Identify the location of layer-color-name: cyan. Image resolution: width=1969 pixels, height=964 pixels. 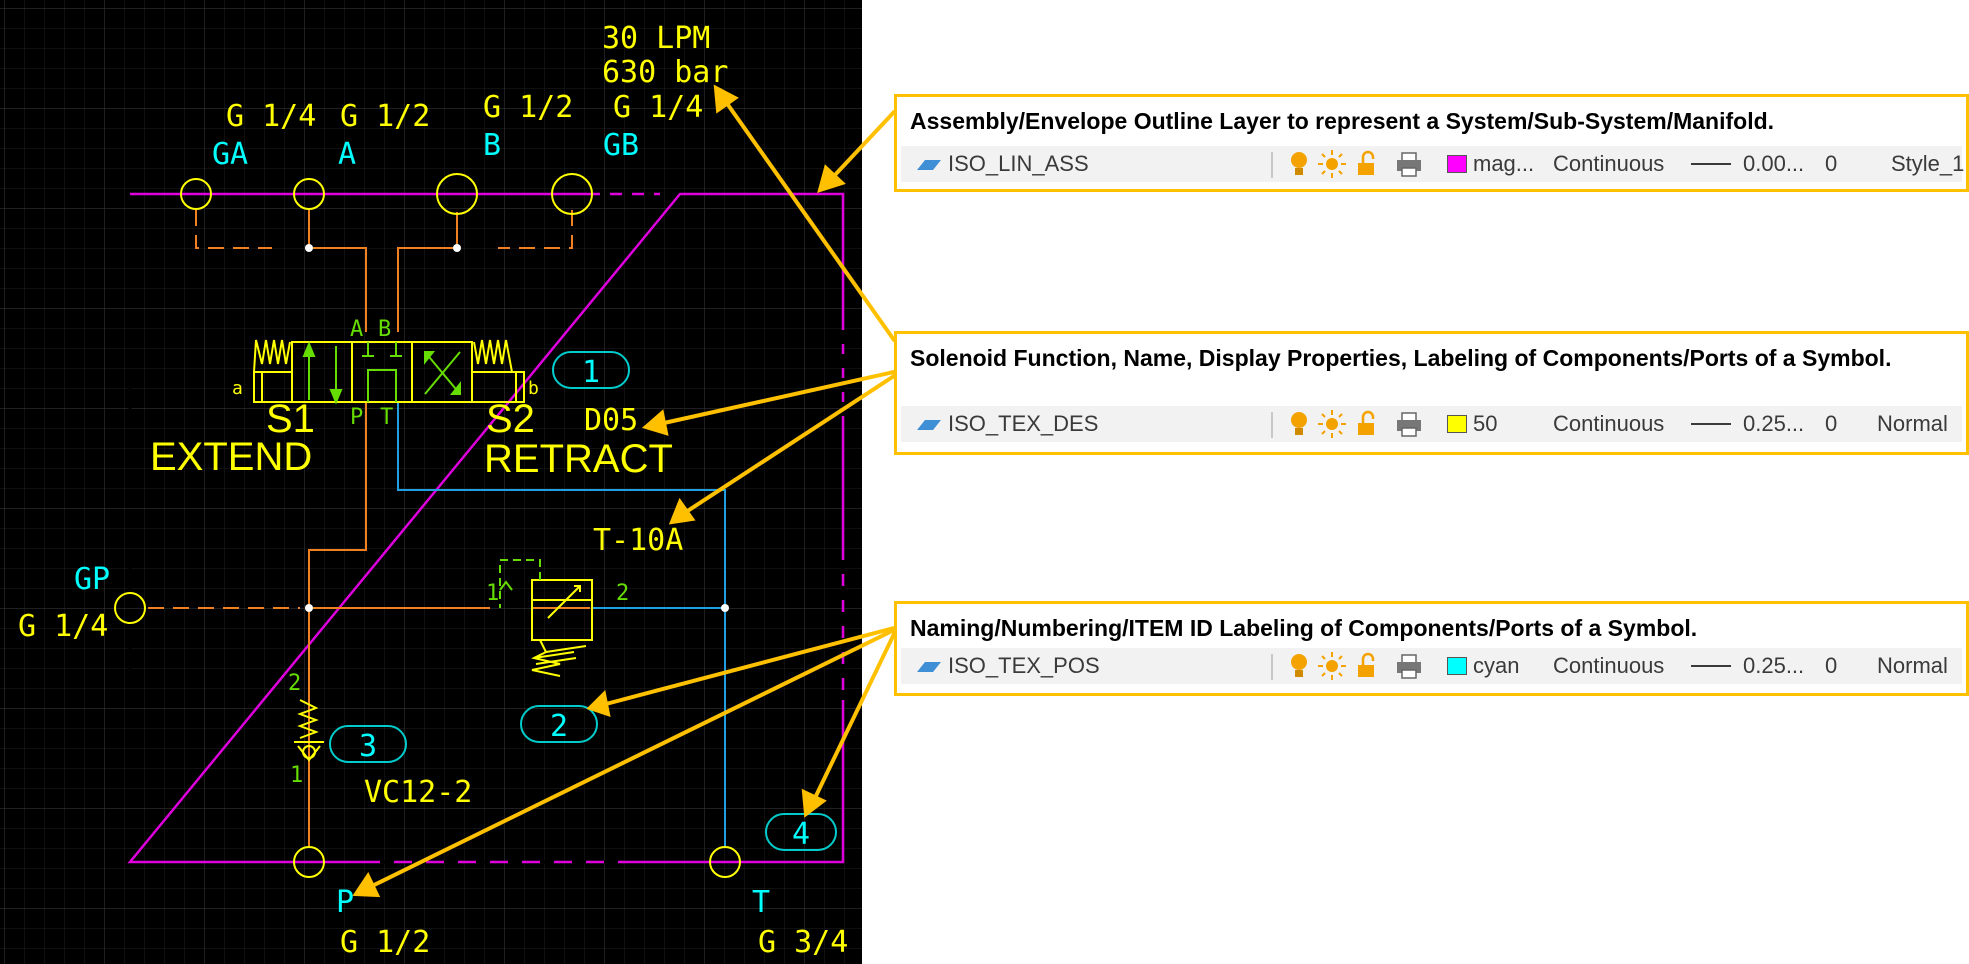
(1496, 665).